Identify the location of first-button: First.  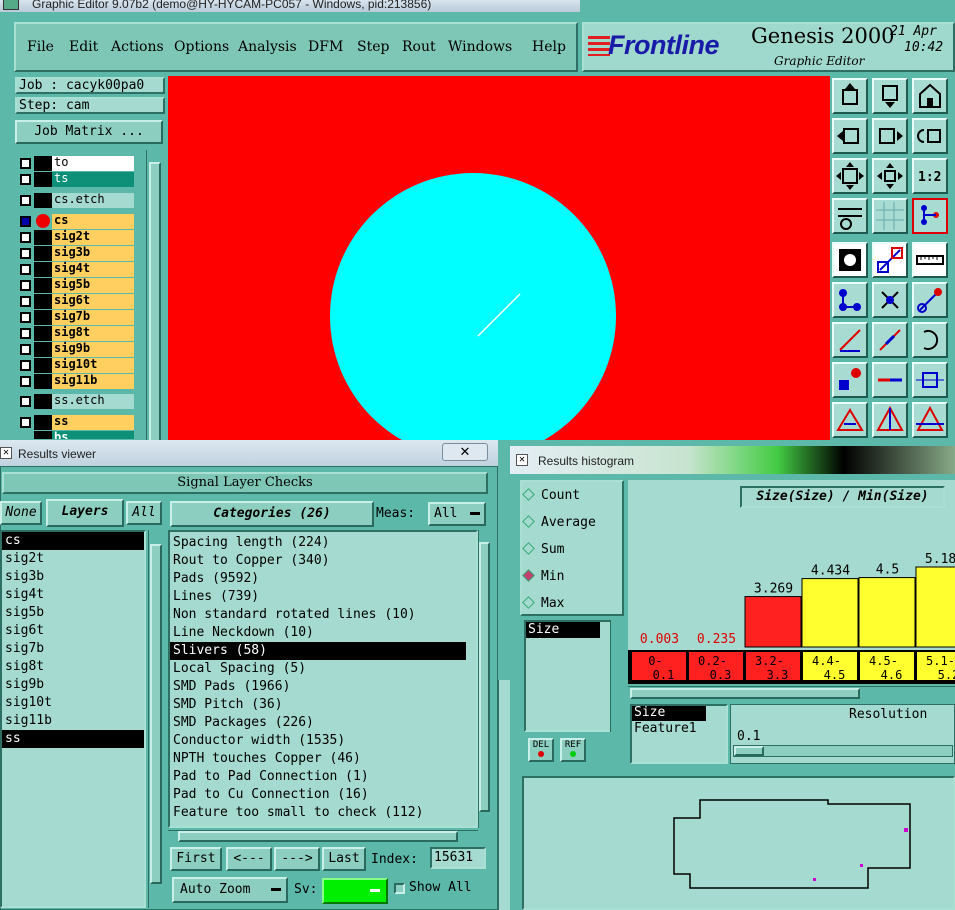
(196, 859).